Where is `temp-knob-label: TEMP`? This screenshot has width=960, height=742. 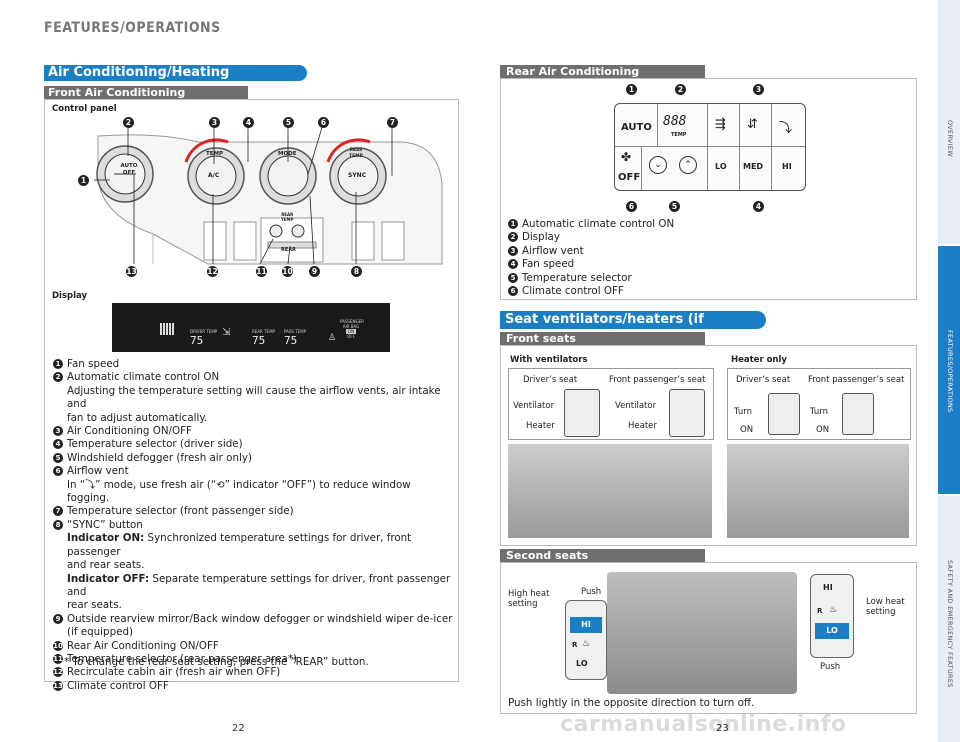 temp-knob-label: TEMP is located at coordinates (215, 154).